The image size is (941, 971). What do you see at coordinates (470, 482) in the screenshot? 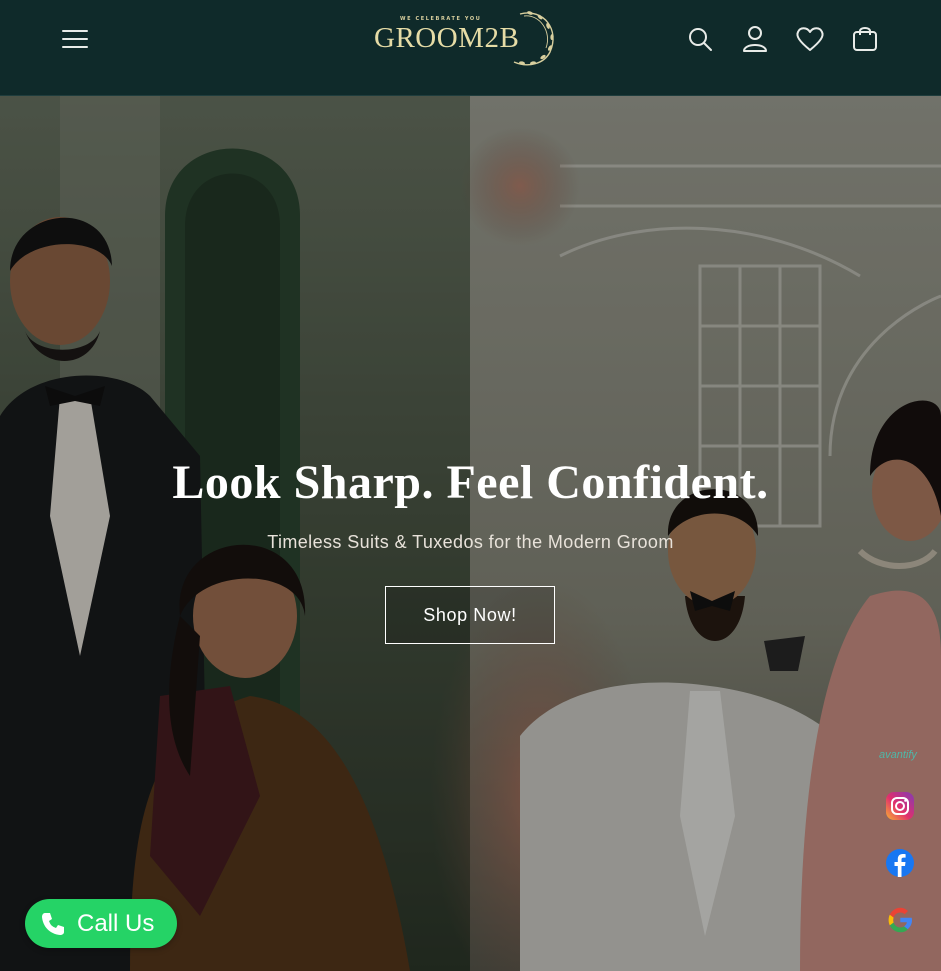
I see `hero-title: Look Sharp. Feel Confident.` at bounding box center [470, 482].